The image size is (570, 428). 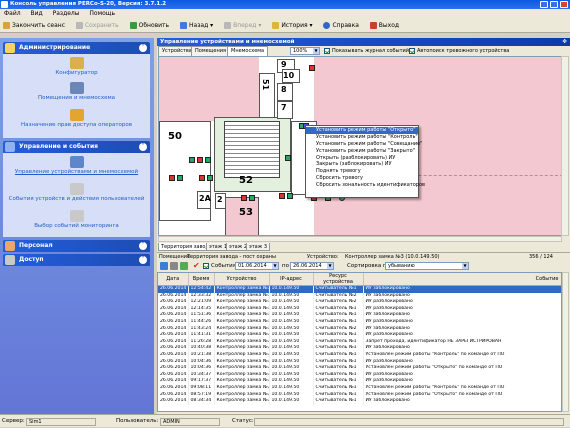 I want to click on column-header-event: Событие, so click(x=462, y=279).